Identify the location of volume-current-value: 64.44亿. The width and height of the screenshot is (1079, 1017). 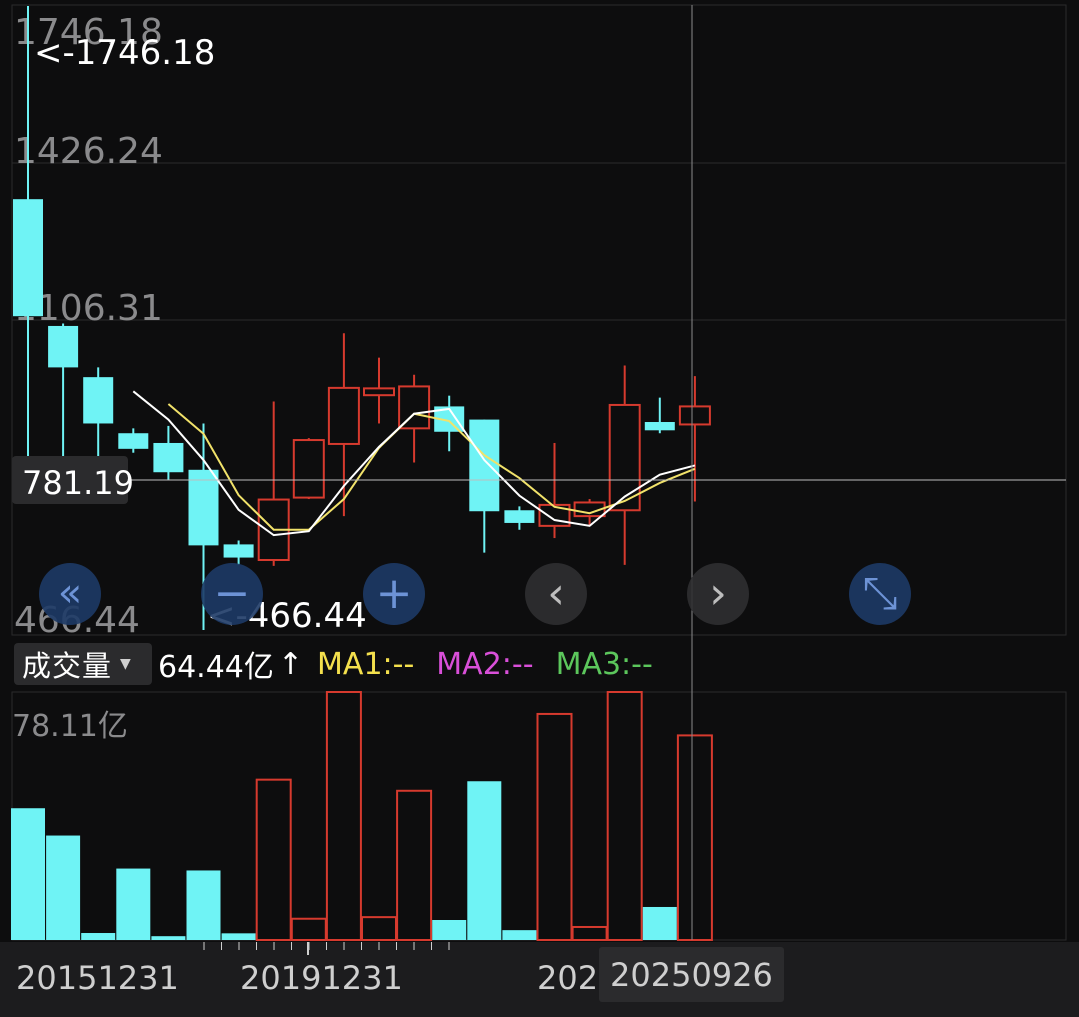
(216, 667).